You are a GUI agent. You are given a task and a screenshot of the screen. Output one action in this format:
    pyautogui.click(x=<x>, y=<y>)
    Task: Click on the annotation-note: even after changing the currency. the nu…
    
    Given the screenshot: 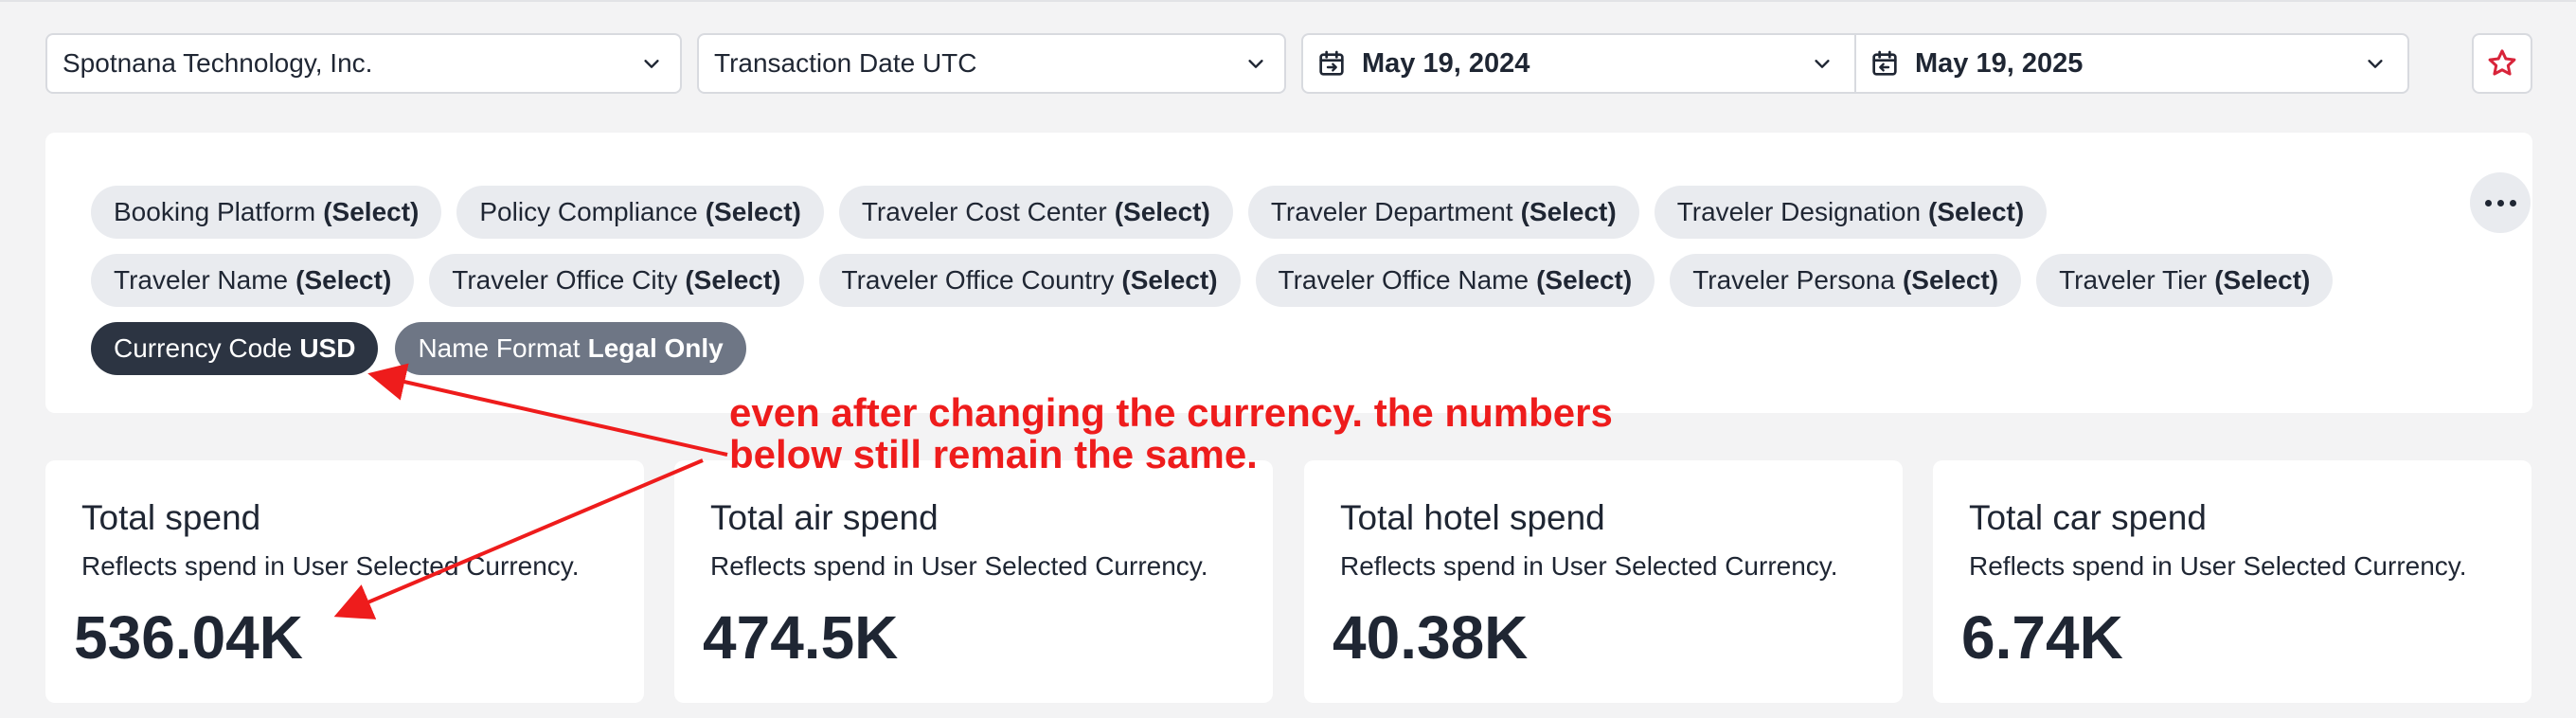 What is the action you would take?
    pyautogui.click(x=1171, y=433)
    